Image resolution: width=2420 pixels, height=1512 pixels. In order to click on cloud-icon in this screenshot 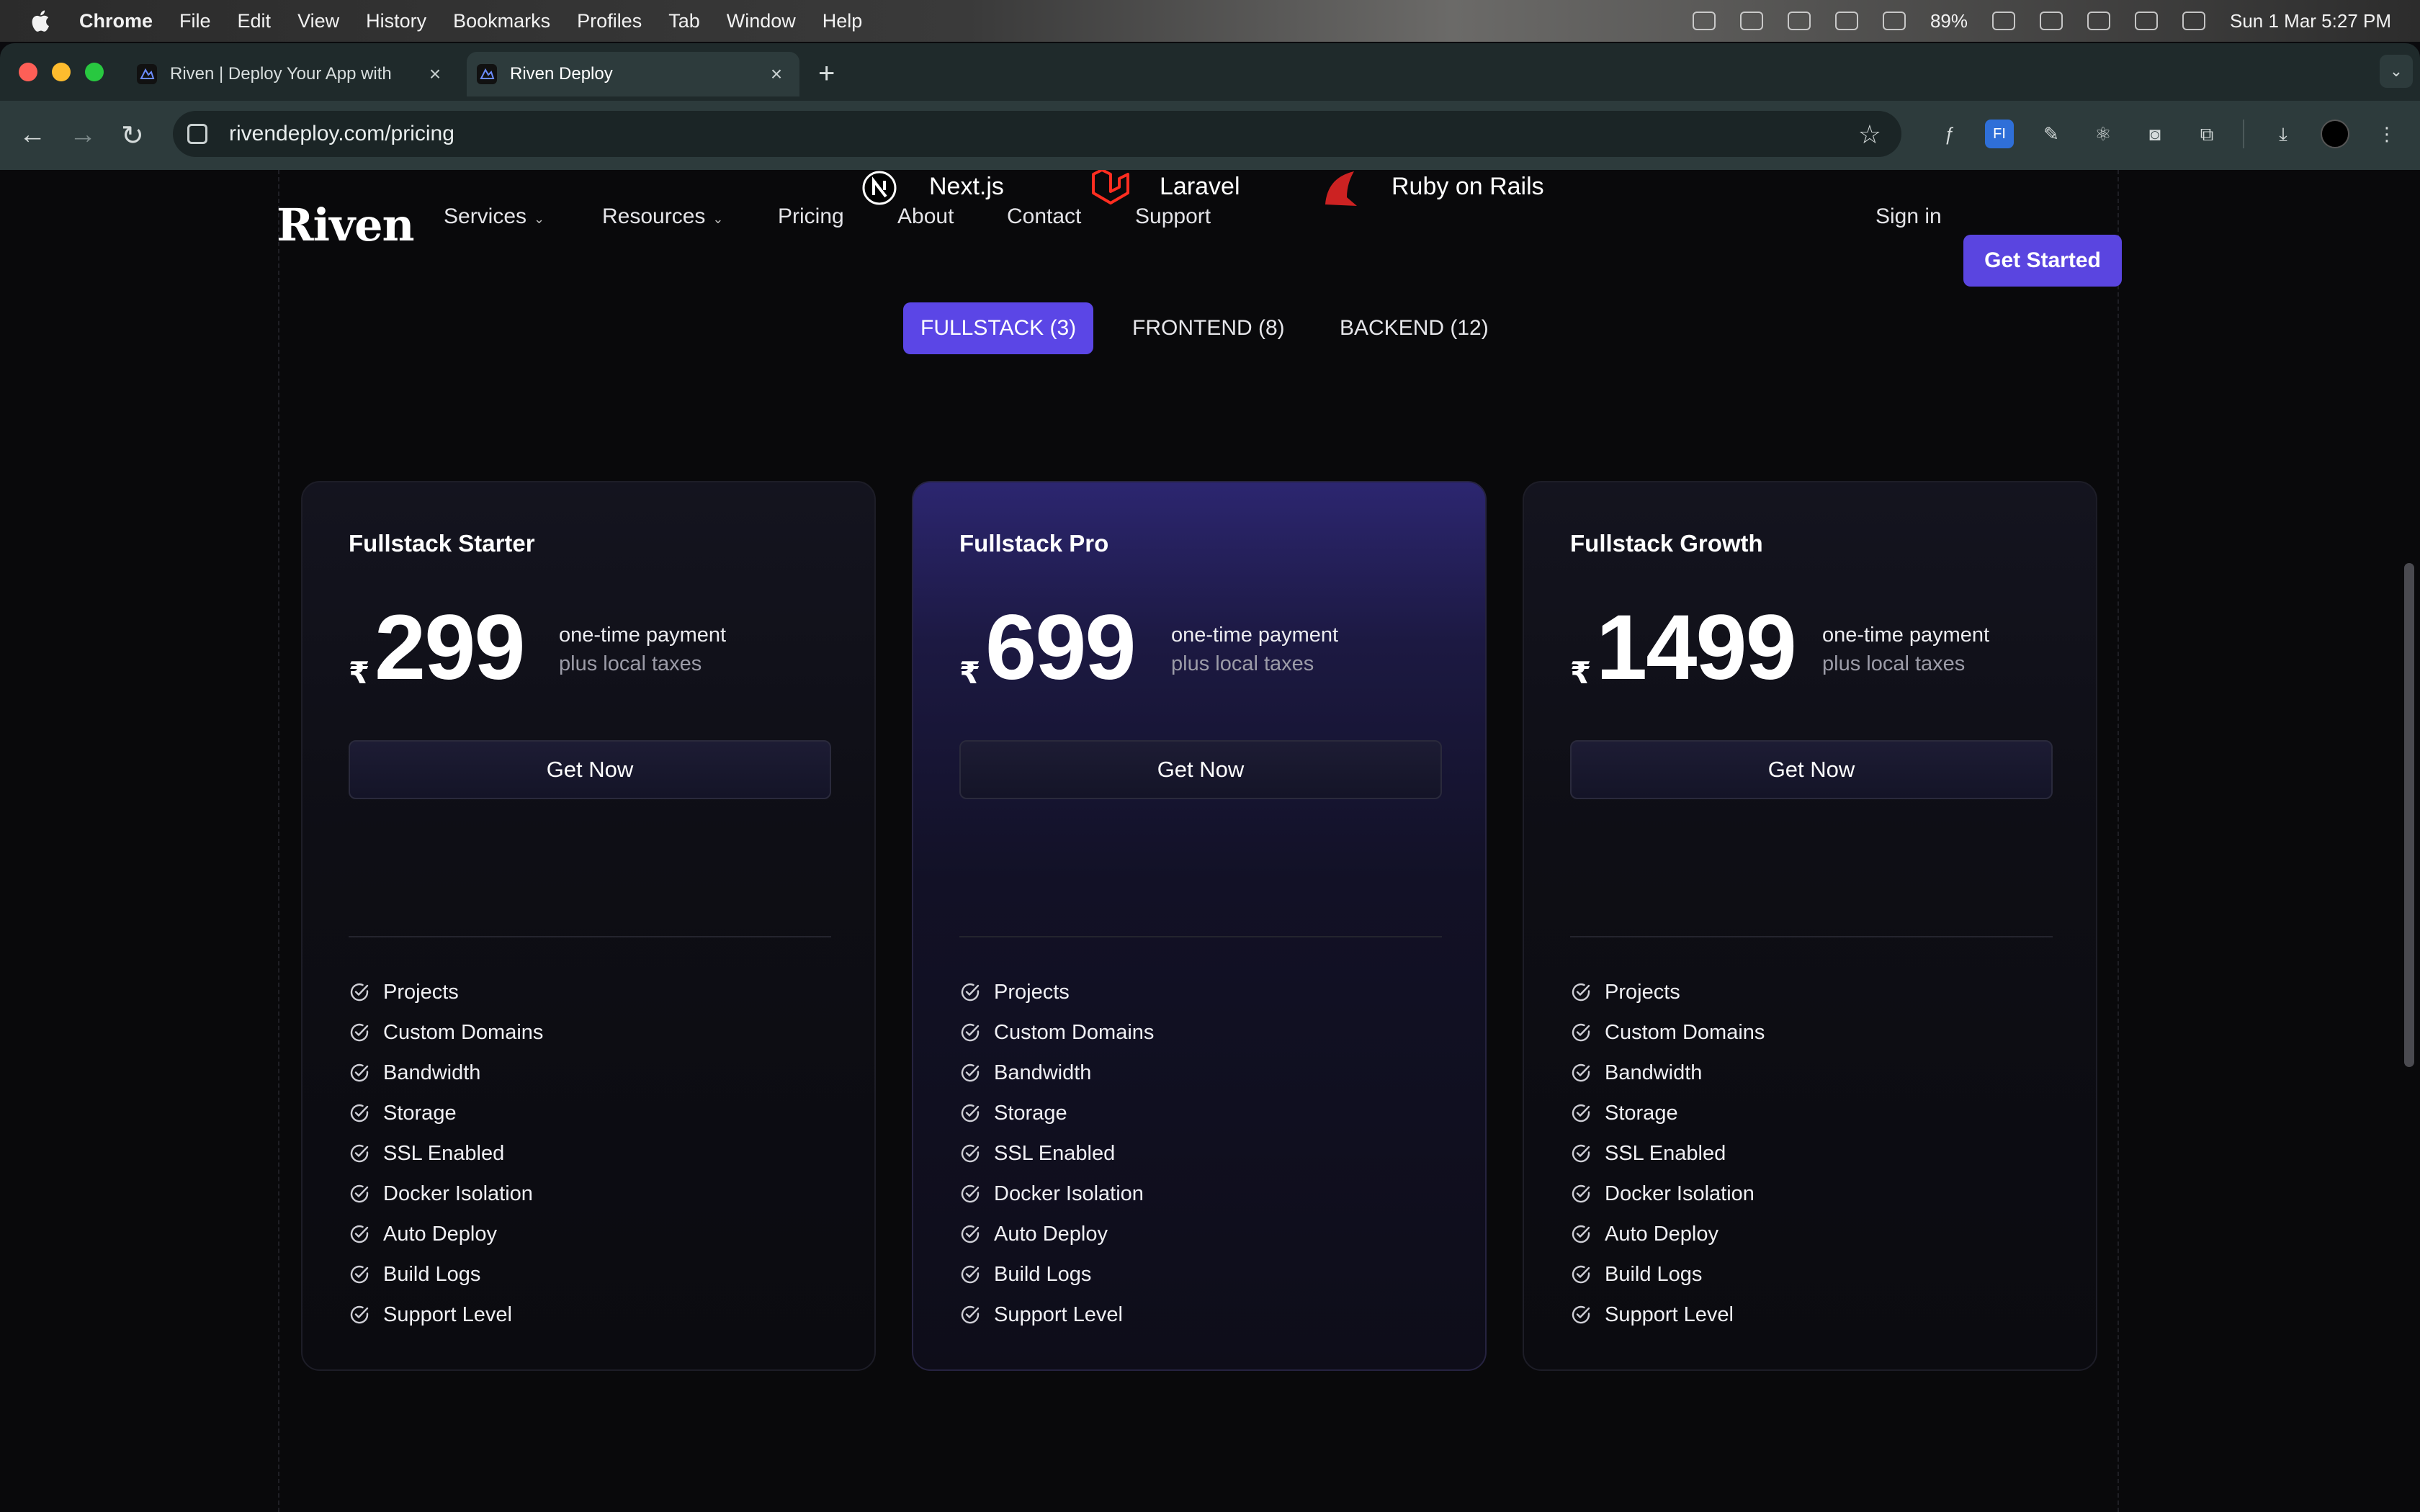, I will do `click(1751, 21)`.